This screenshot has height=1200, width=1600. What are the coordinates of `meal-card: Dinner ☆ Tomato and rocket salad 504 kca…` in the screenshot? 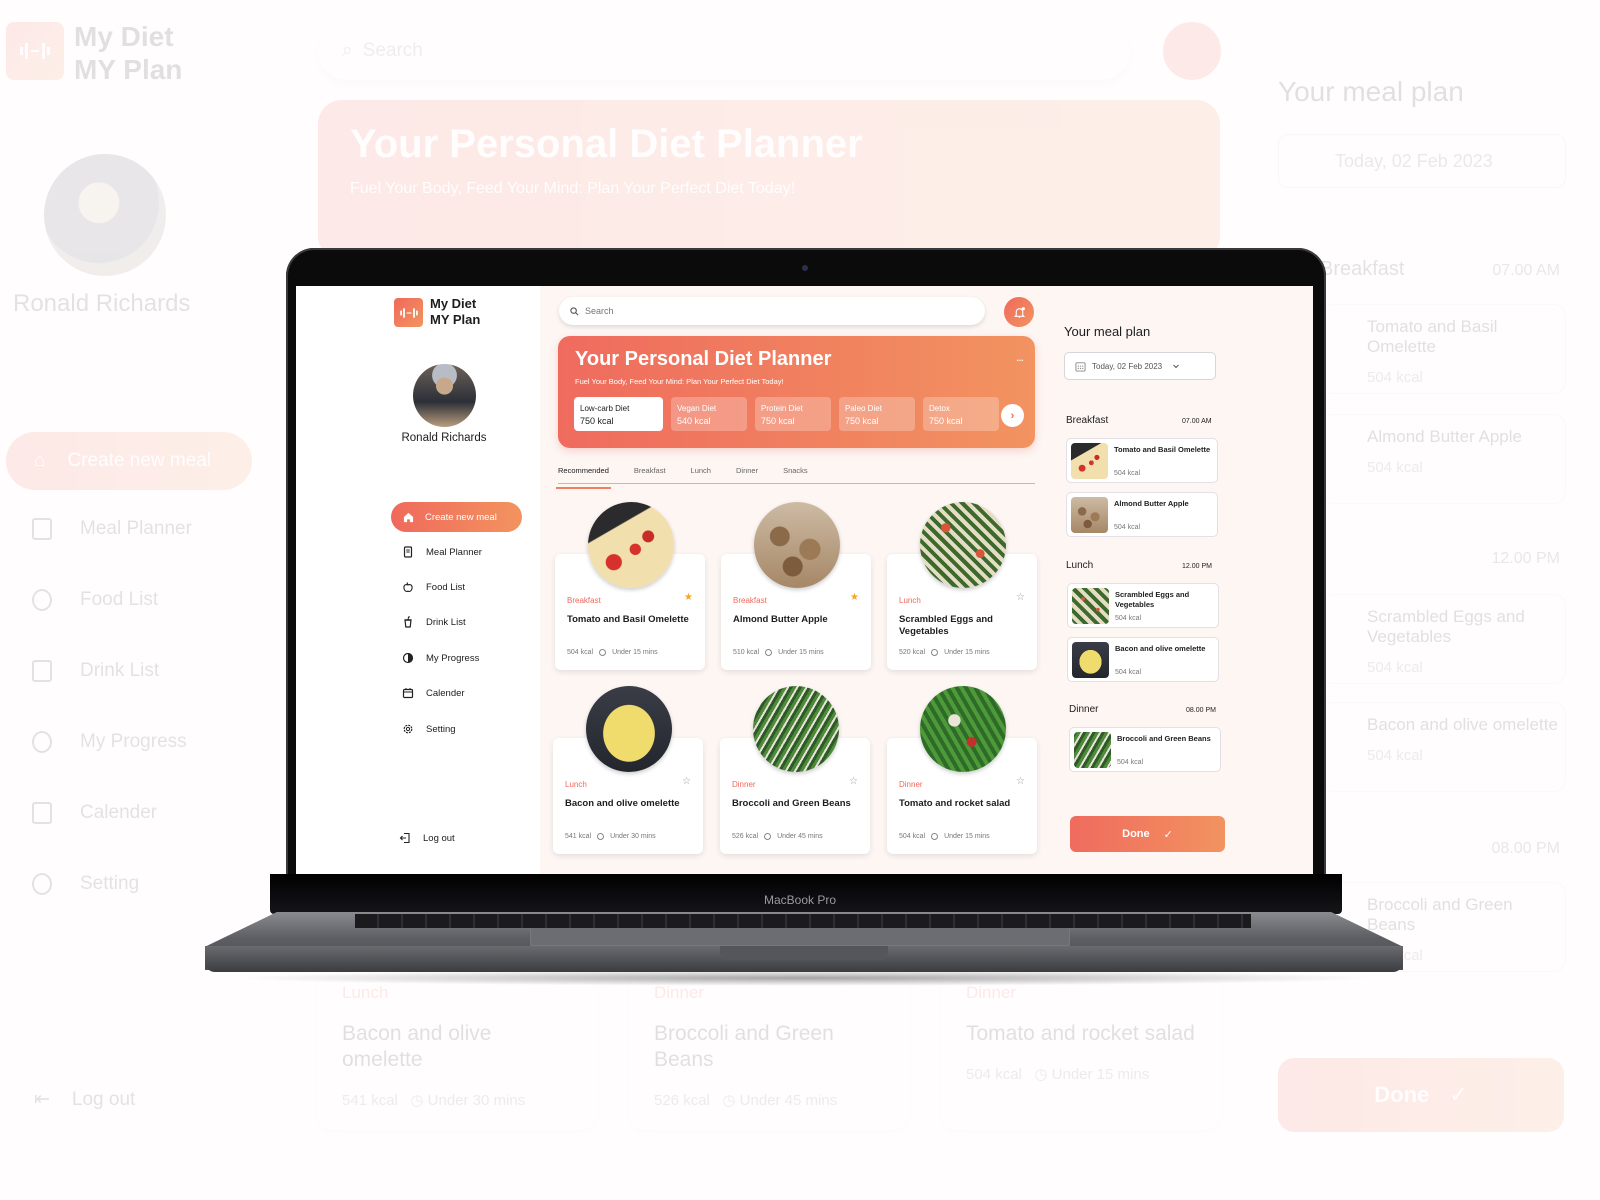 It's located at (962, 770).